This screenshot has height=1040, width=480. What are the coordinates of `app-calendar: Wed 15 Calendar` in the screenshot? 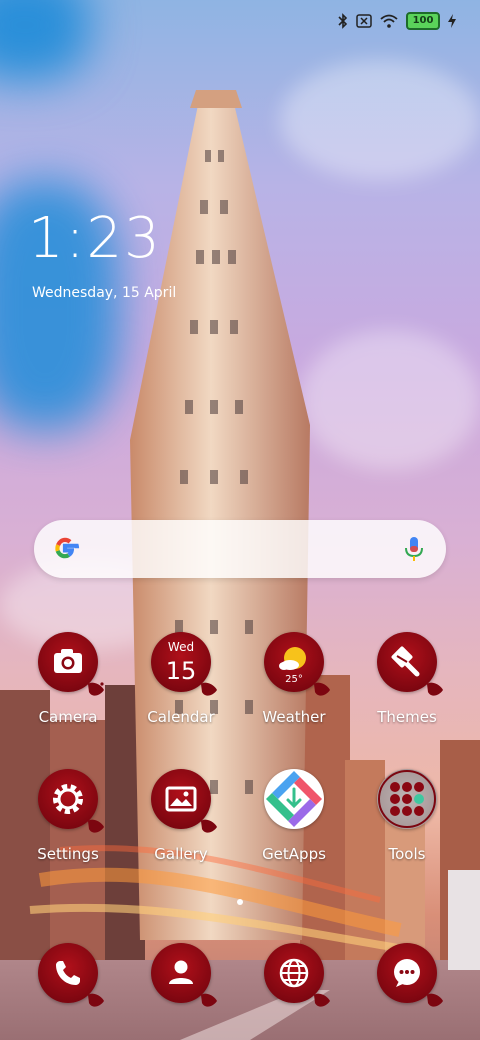 It's located at (181, 679).